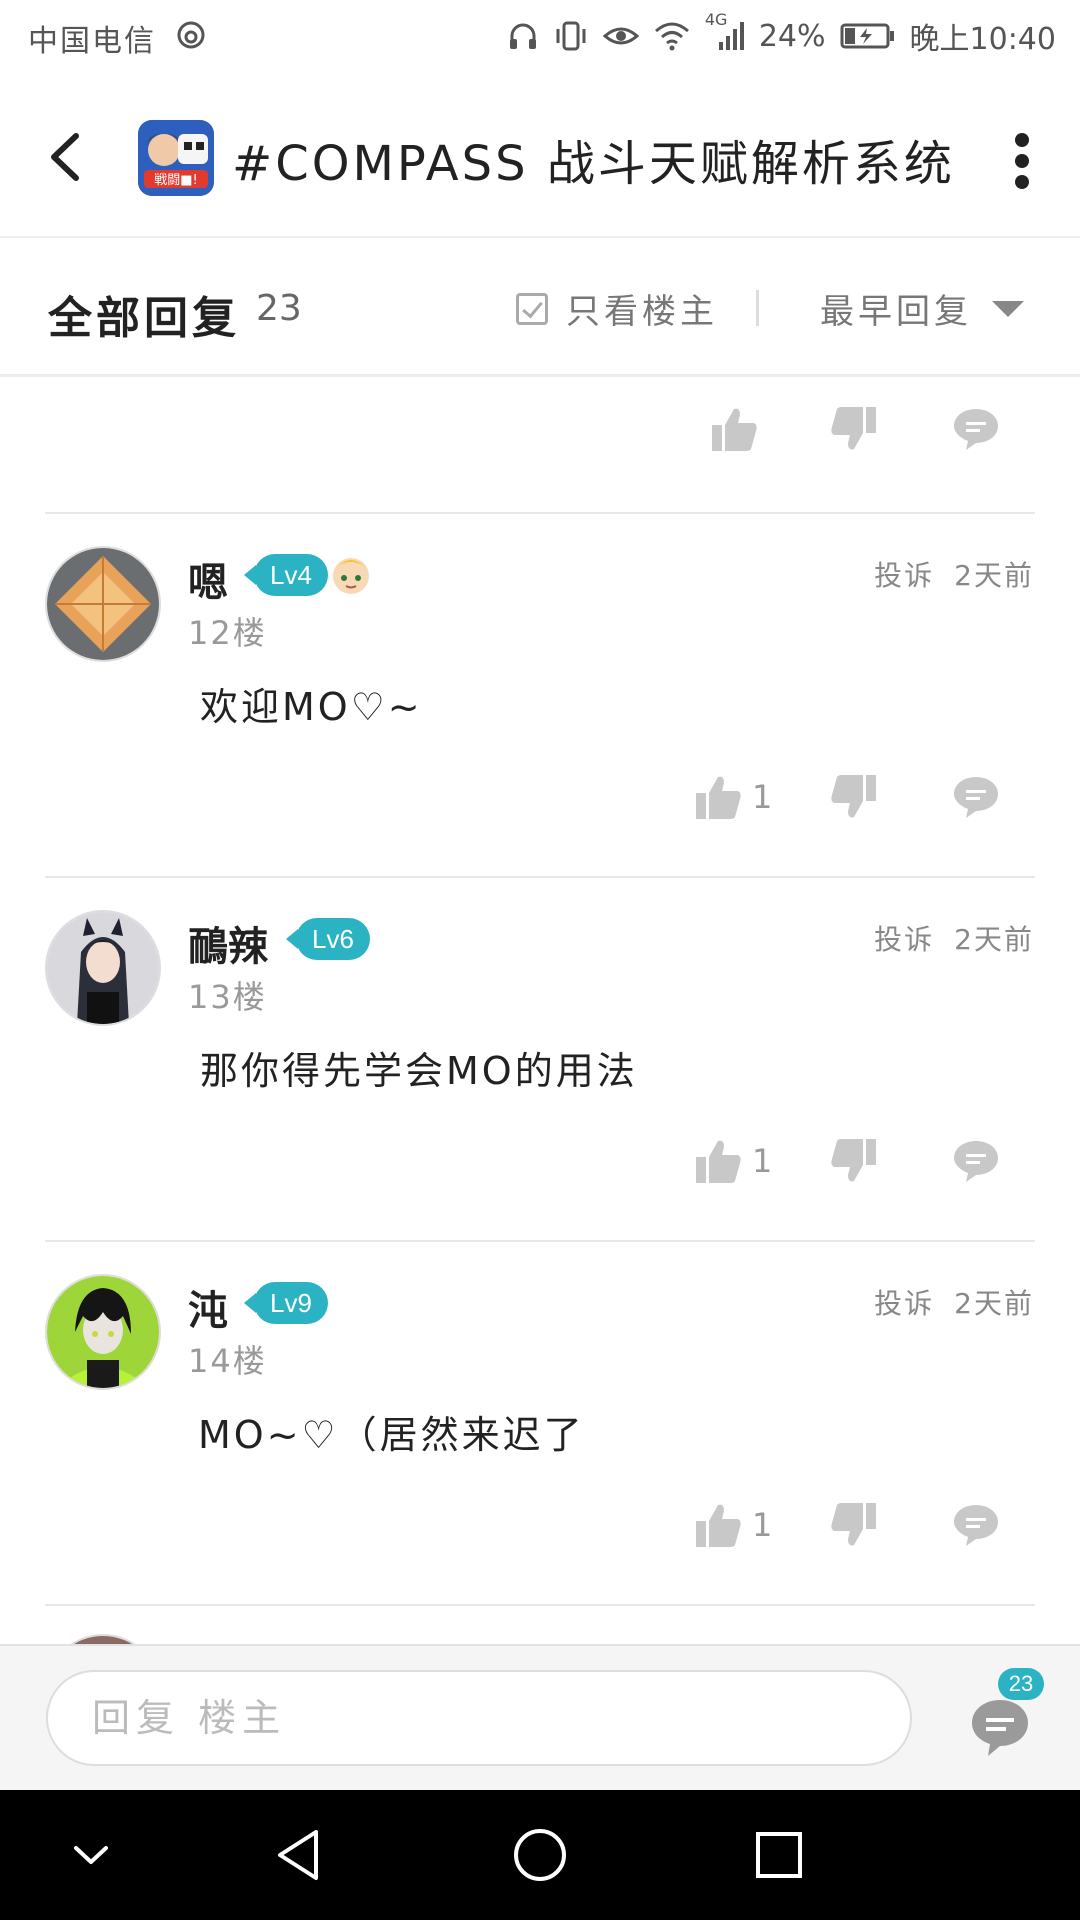 This screenshot has width=1080, height=1920. I want to click on only-op-toggle: 只看楼主, so click(617, 308).